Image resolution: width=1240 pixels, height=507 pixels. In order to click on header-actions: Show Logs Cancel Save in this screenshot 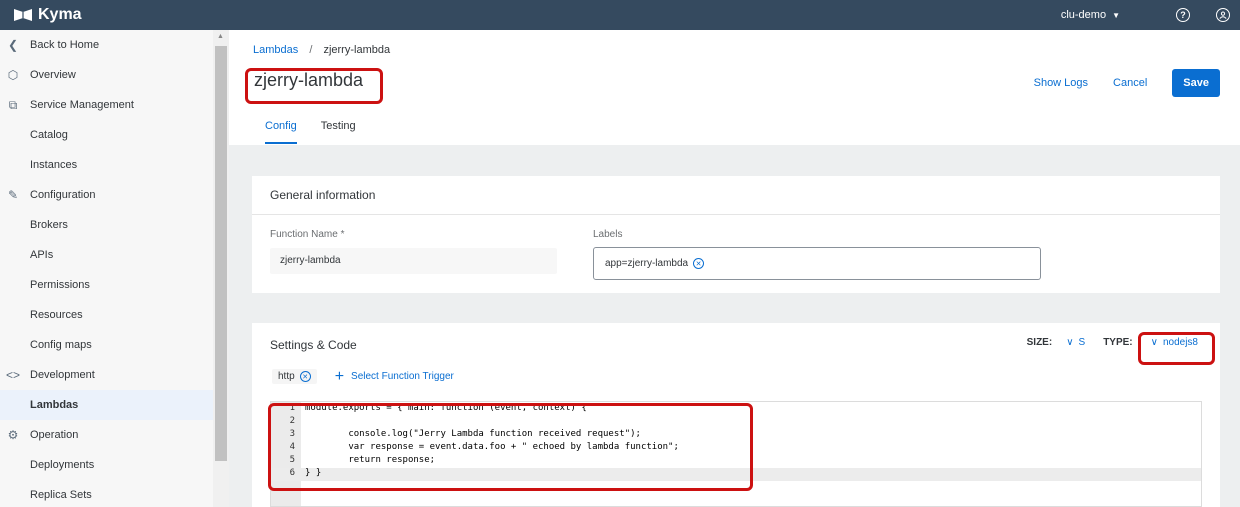, I will do `click(1114, 83)`.